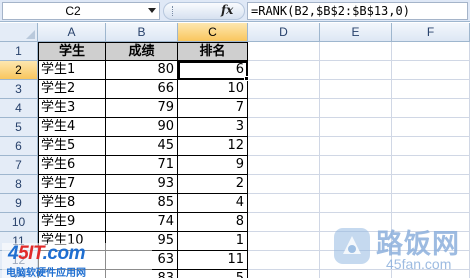  Describe the element at coordinates (19, 32) in the screenshot. I see `select-all-corner` at that location.